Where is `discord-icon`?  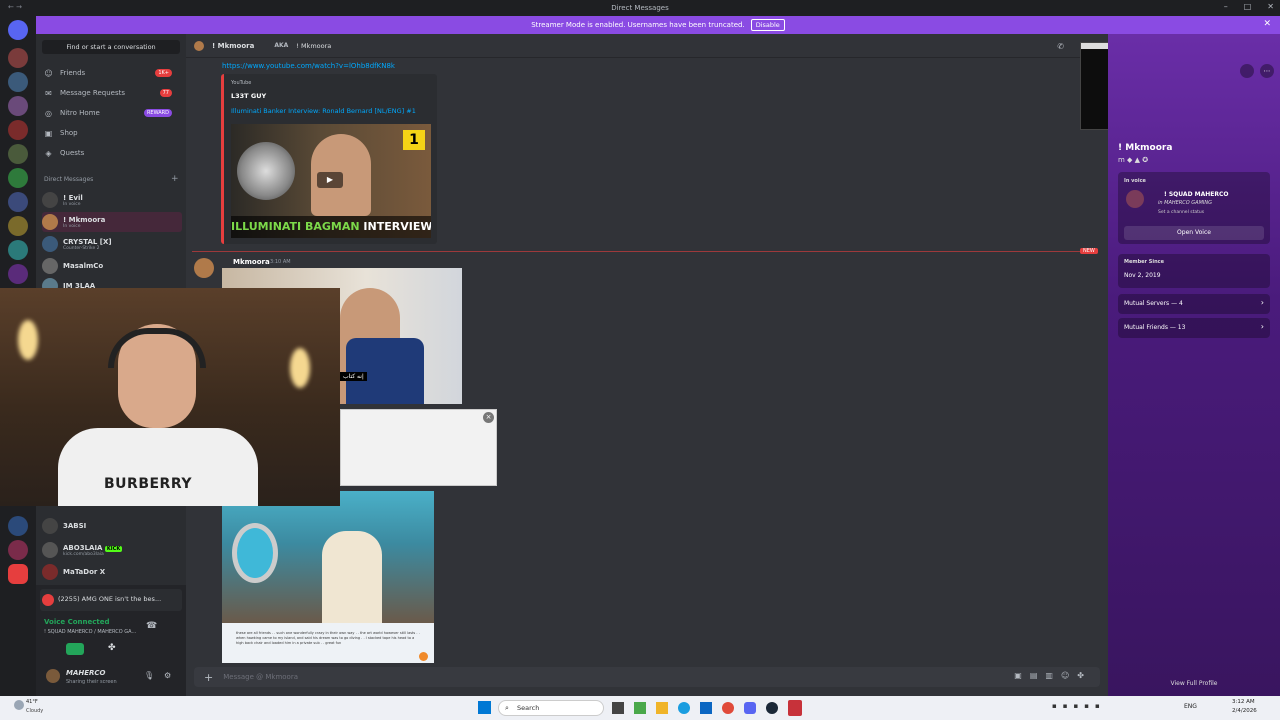
discord-icon is located at coordinates (750, 708).